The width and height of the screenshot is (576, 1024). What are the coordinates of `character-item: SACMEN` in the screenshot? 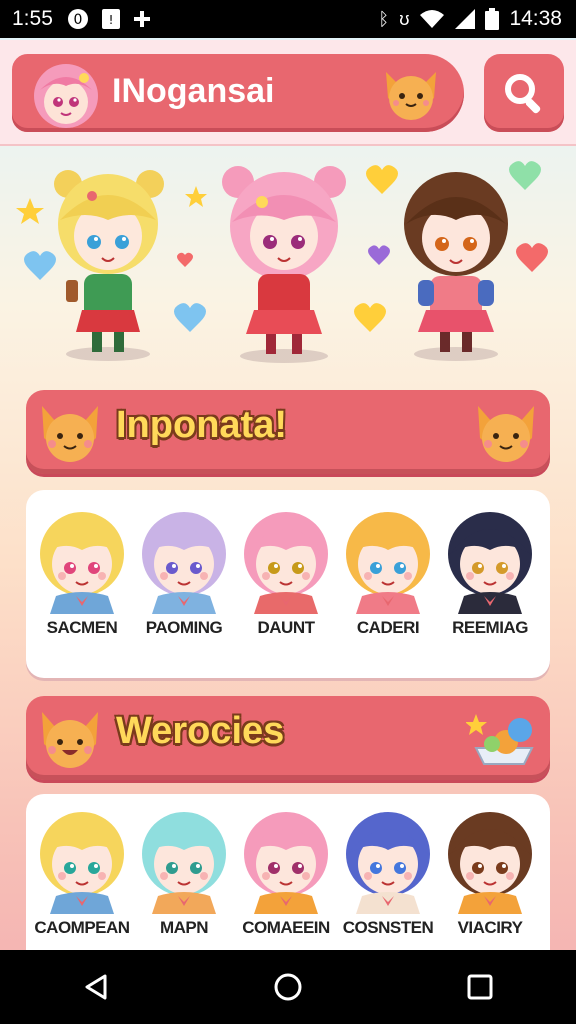 It's located at (82, 571).